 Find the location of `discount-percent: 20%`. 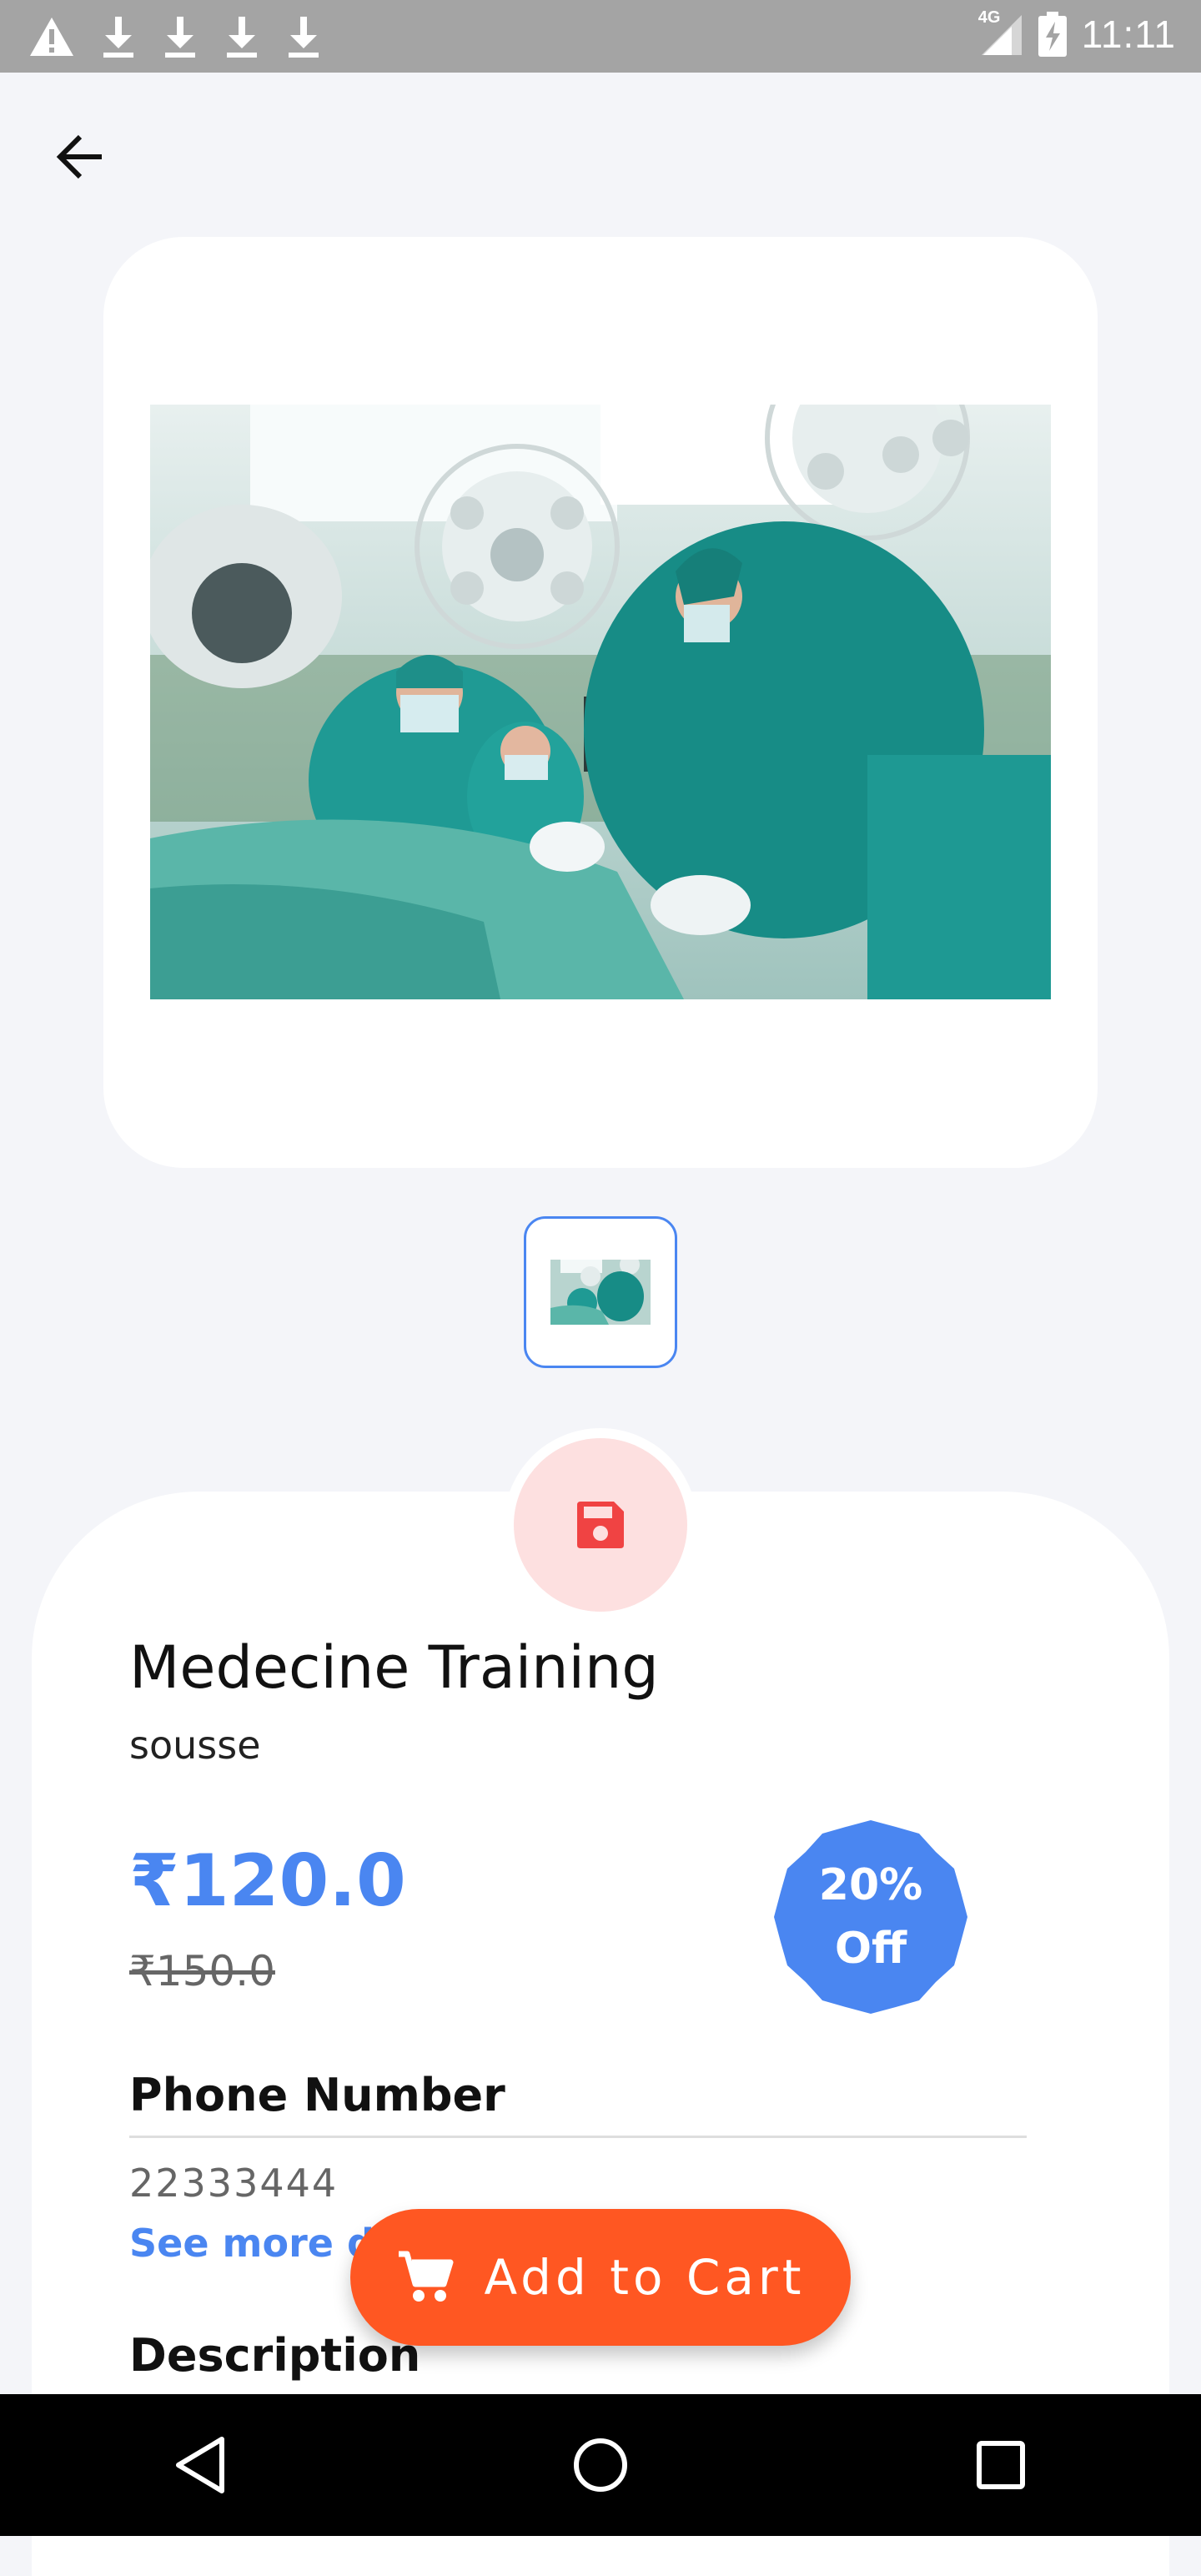

discount-percent: 20% is located at coordinates (871, 1885).